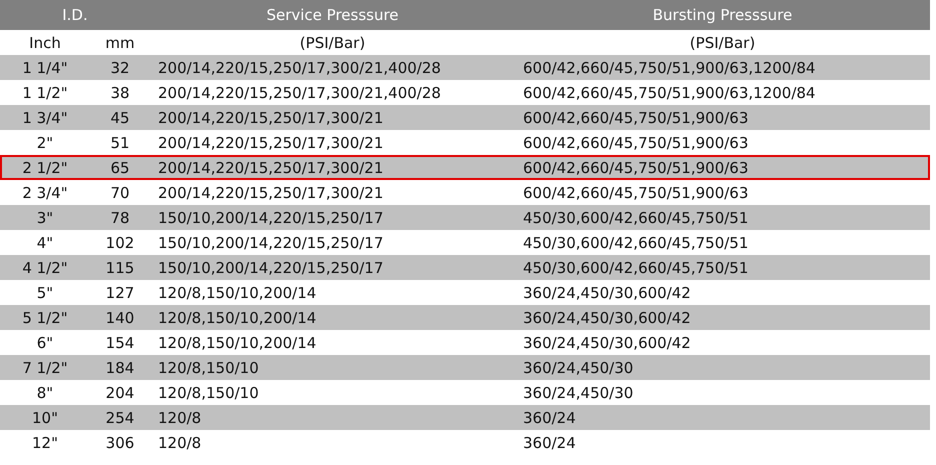  Describe the element at coordinates (722, 15) in the screenshot. I see `column-header: Bursting Presssure` at that location.